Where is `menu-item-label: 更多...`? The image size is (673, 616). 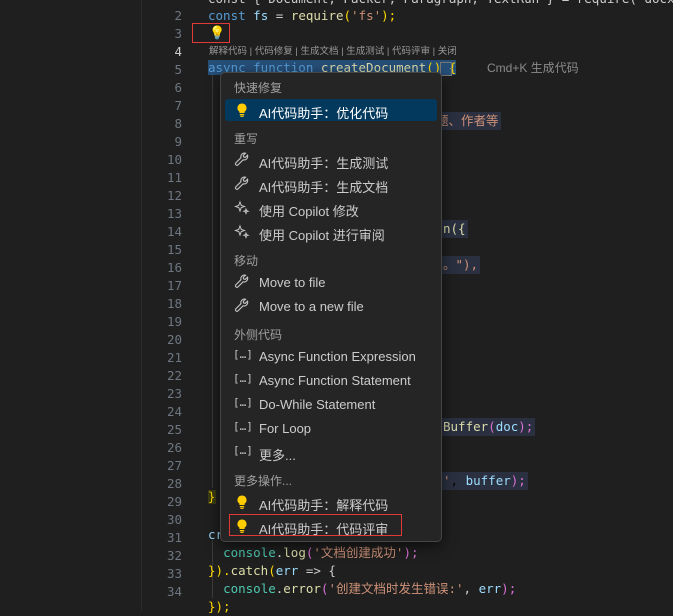
menu-item-label: 更多... is located at coordinates (277, 455).